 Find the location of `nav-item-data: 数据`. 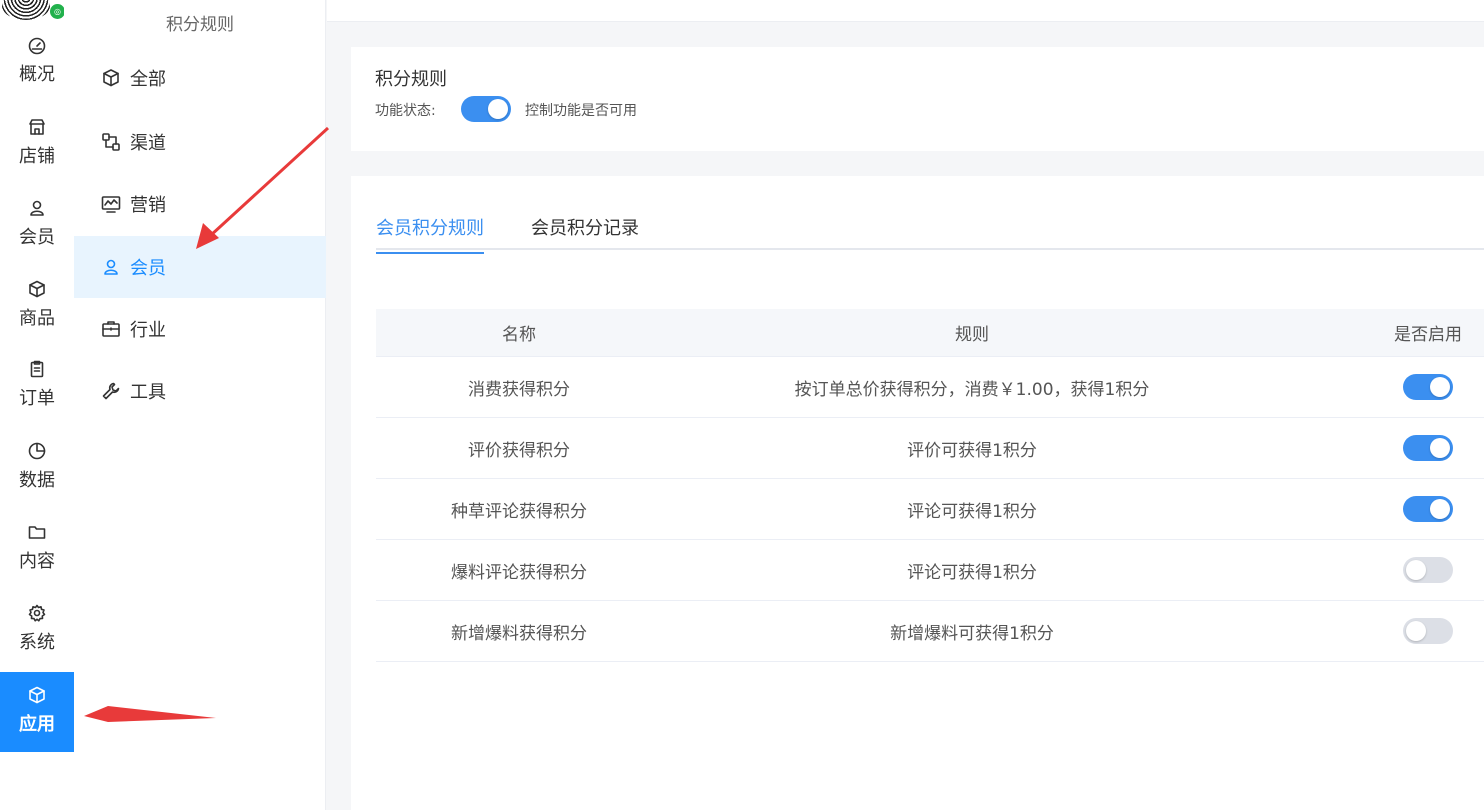

nav-item-data: 数据 is located at coordinates (37, 477).